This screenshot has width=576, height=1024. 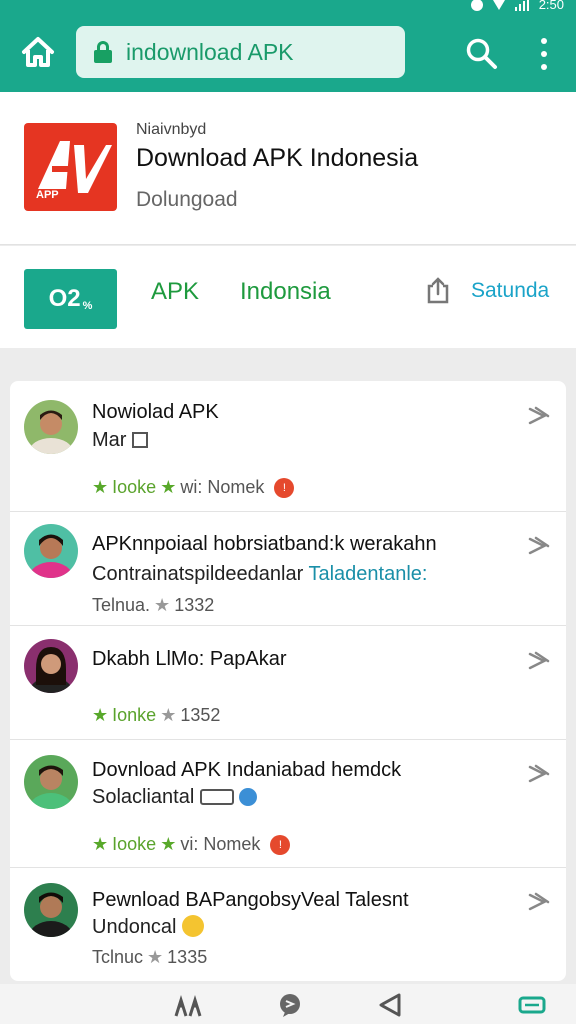 I want to click on review-meta: ★ Iooke ★ wi: Nomek !, so click(x=193, y=487).